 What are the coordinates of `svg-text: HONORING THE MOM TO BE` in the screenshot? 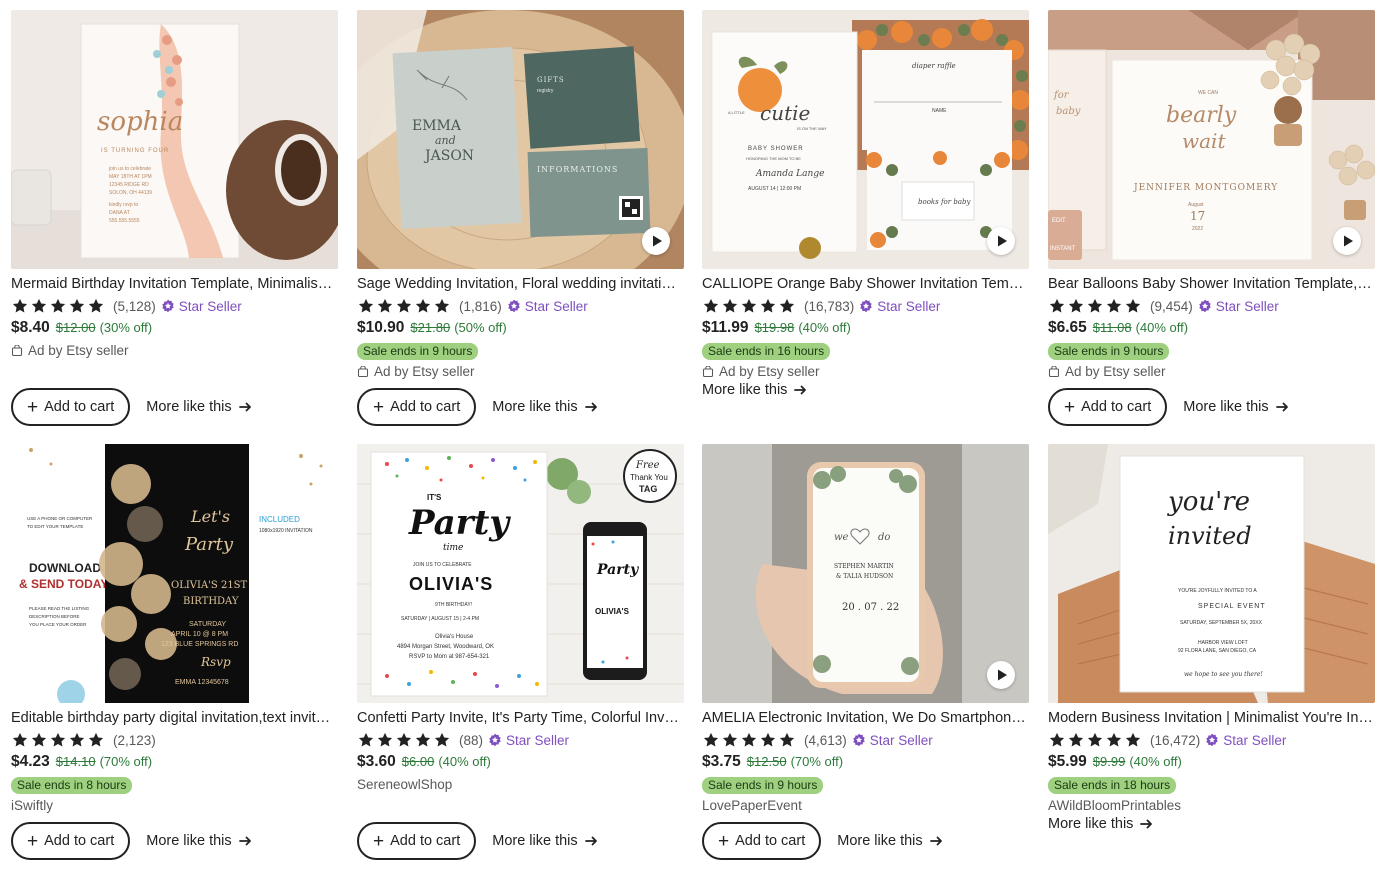 It's located at (773, 158).